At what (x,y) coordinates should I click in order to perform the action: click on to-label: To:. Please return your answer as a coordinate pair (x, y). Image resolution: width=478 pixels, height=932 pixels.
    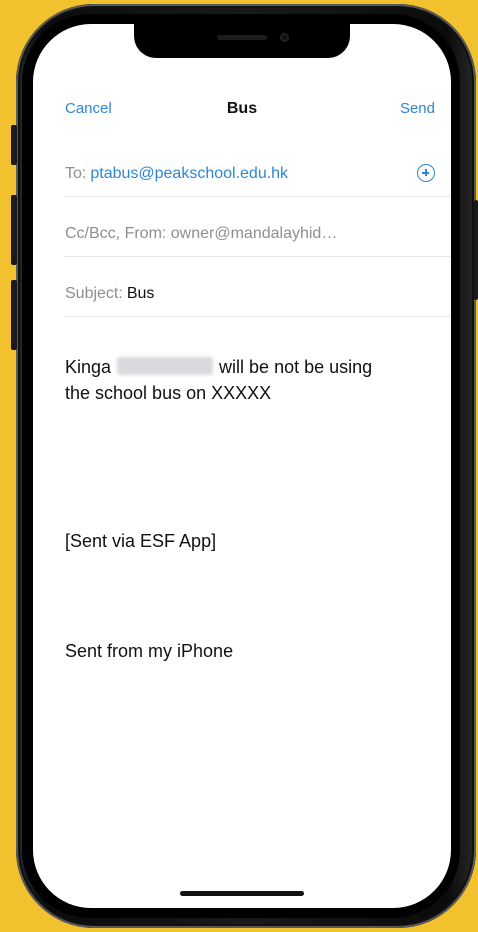
    Looking at the image, I should click on (76, 173).